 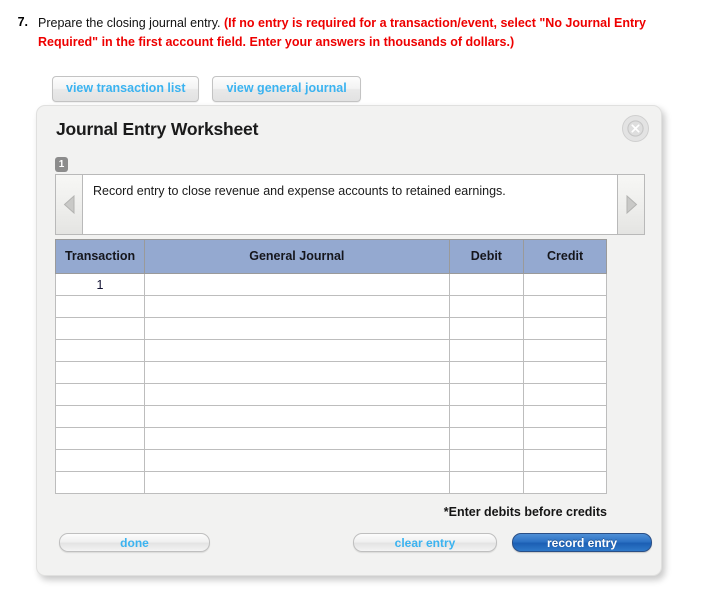 I want to click on debits-before-credits-note: *Enter debits before credits, so click(x=525, y=512).